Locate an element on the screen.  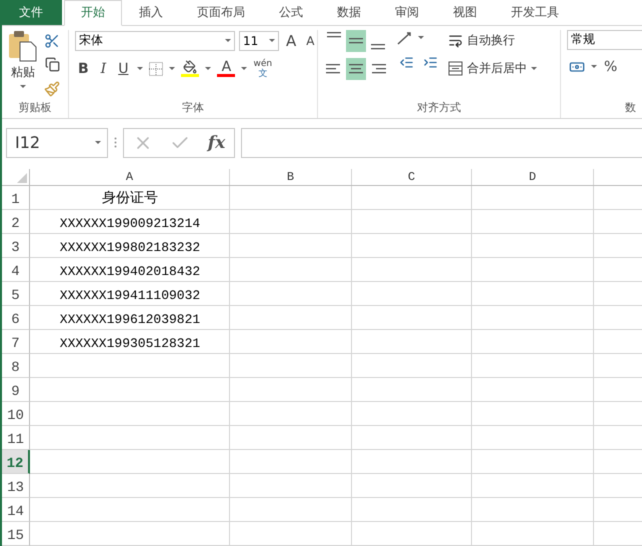
ribbon-tab: 开始 is located at coordinates (93, 13).